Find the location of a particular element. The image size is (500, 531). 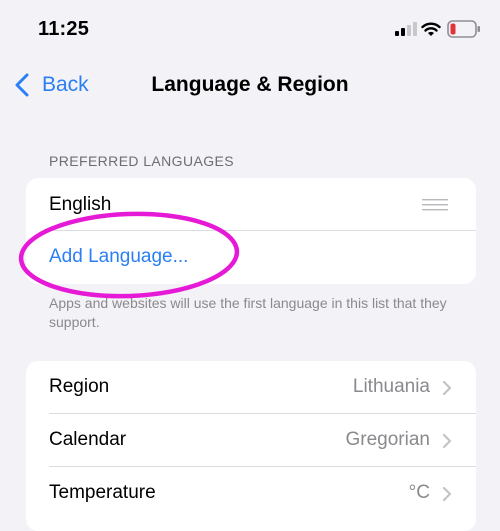

language-label: English is located at coordinates (80, 204).